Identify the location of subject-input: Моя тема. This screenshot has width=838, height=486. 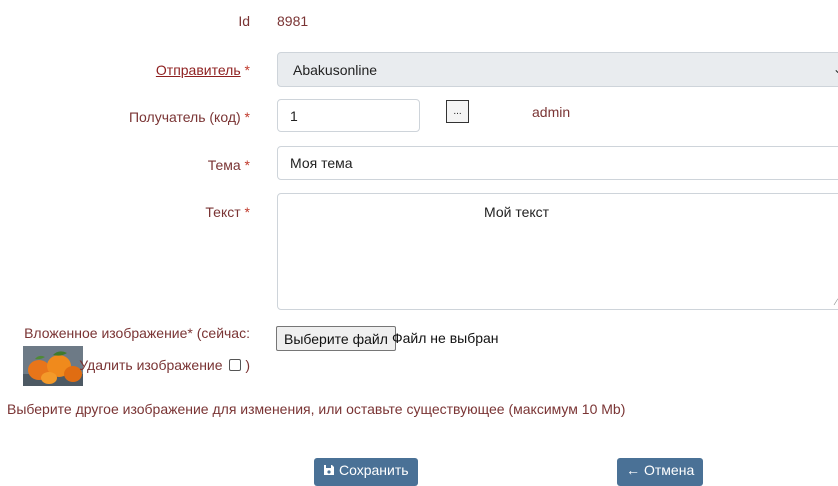
(557, 163).